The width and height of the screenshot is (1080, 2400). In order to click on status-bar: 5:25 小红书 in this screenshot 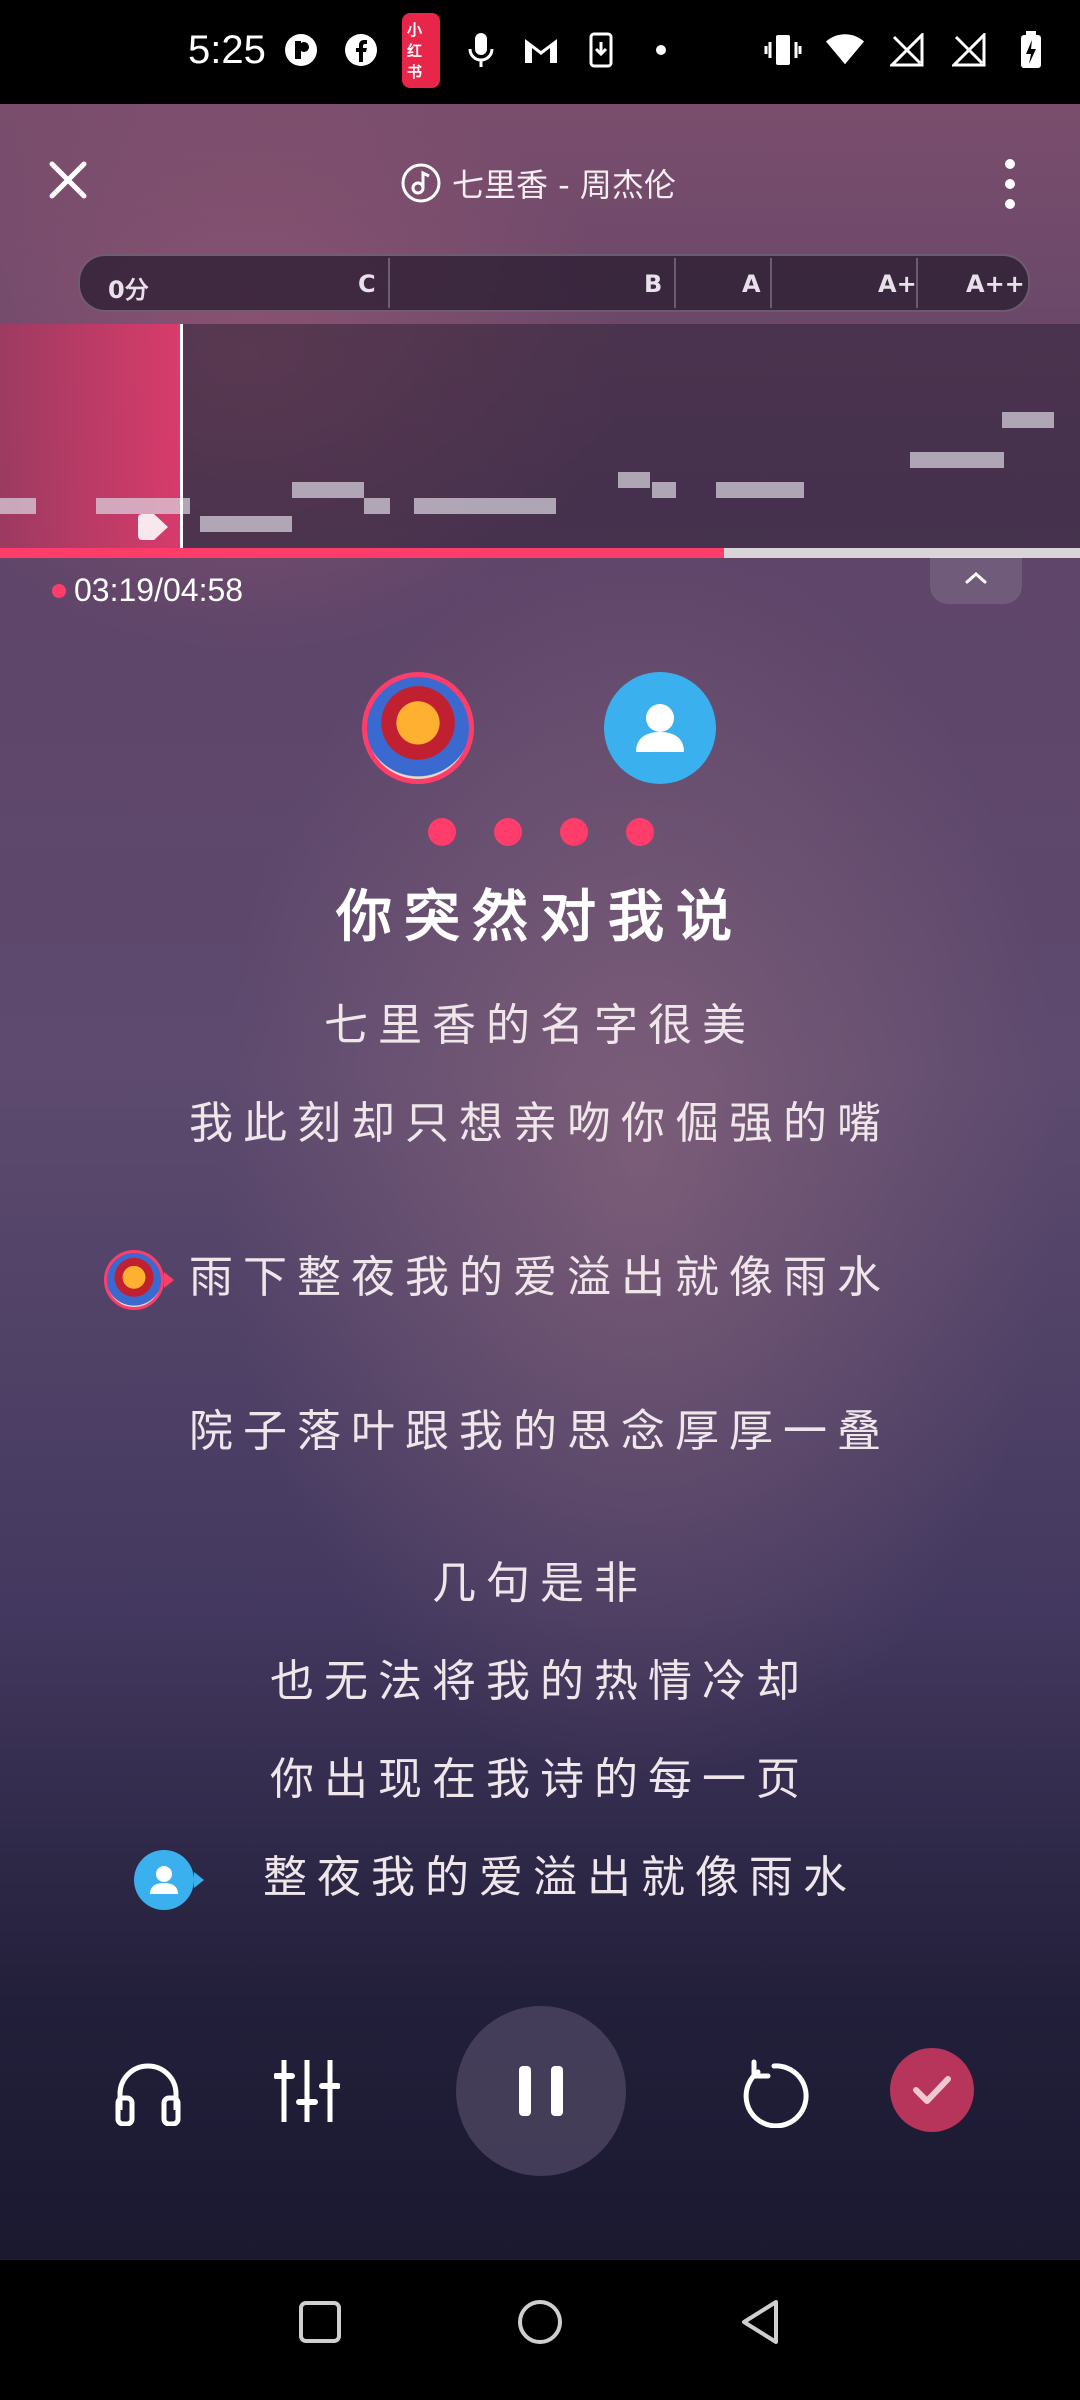, I will do `click(540, 52)`.